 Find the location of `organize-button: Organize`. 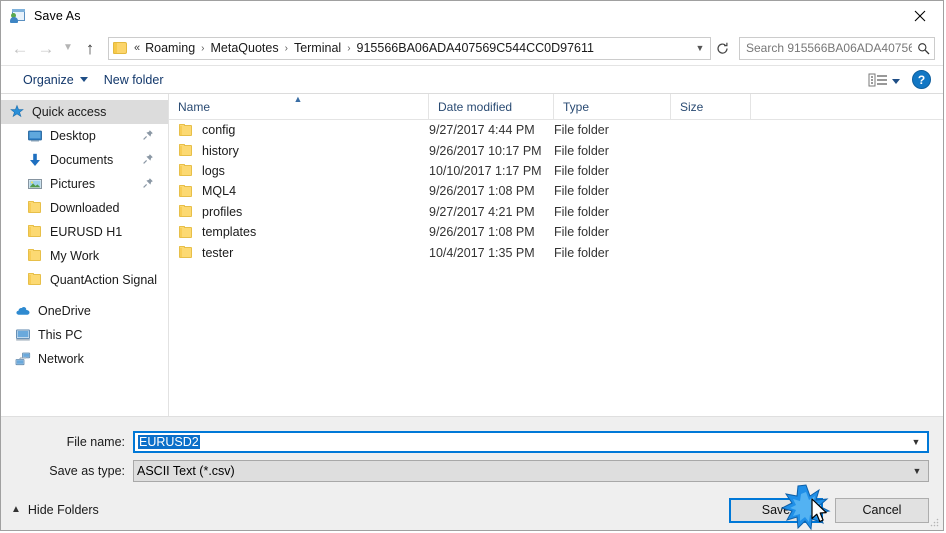

organize-button: Organize is located at coordinates (55, 80).